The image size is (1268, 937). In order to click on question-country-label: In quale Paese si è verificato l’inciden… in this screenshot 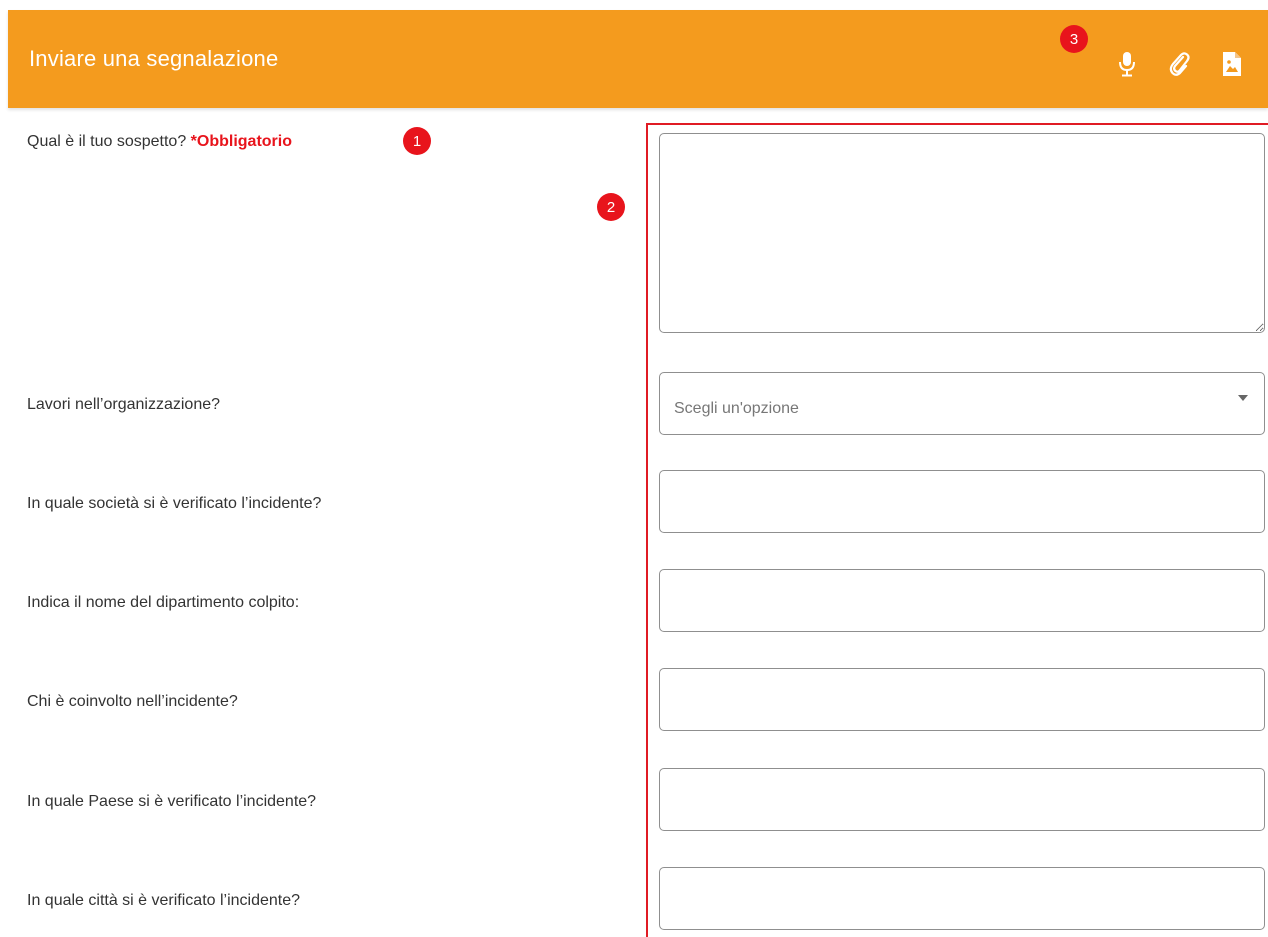, I will do `click(172, 801)`.